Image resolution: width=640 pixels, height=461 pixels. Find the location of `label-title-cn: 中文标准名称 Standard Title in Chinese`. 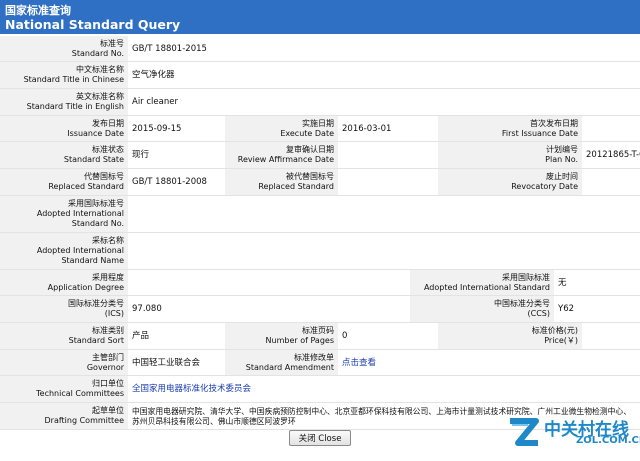

label-title-cn: 中文标准名称 Standard Title in Chinese is located at coordinates (64, 75).